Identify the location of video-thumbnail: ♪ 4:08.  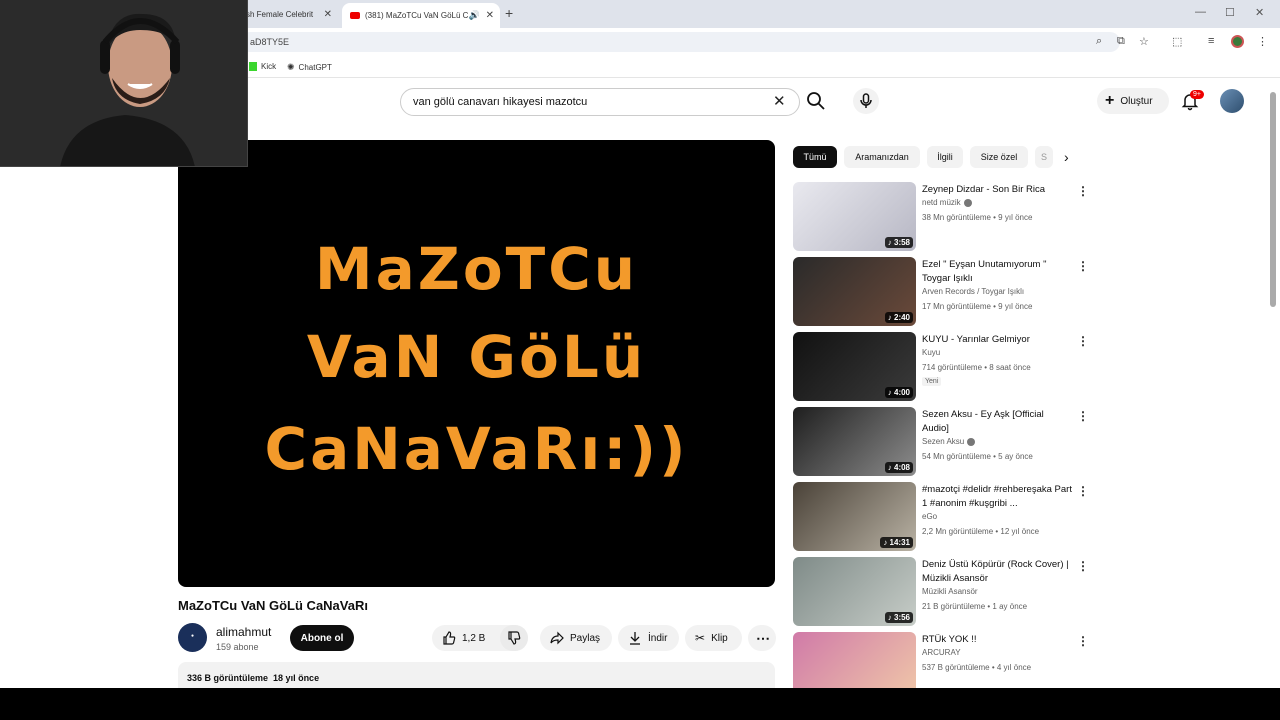
(854, 441).